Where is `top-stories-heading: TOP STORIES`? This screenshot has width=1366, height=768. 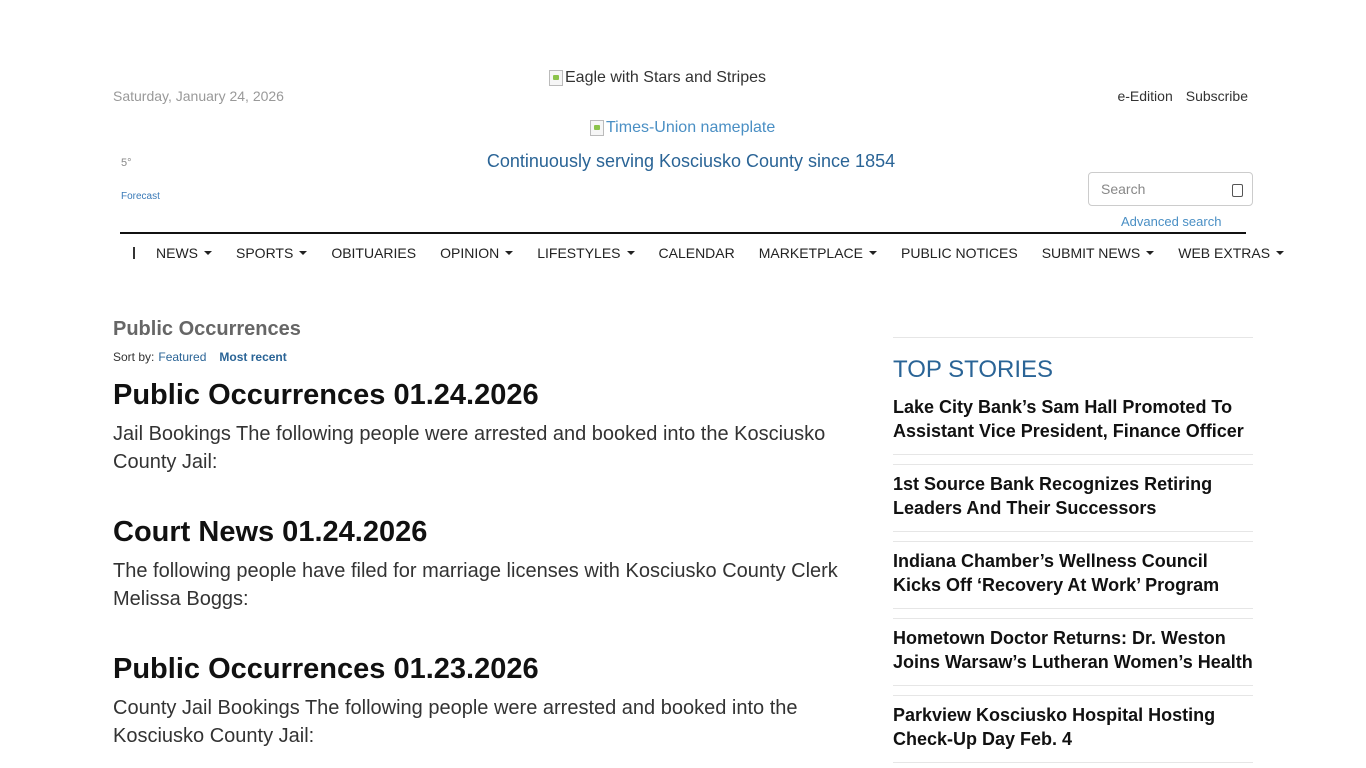
top-stories-heading: TOP STORIES is located at coordinates (973, 369).